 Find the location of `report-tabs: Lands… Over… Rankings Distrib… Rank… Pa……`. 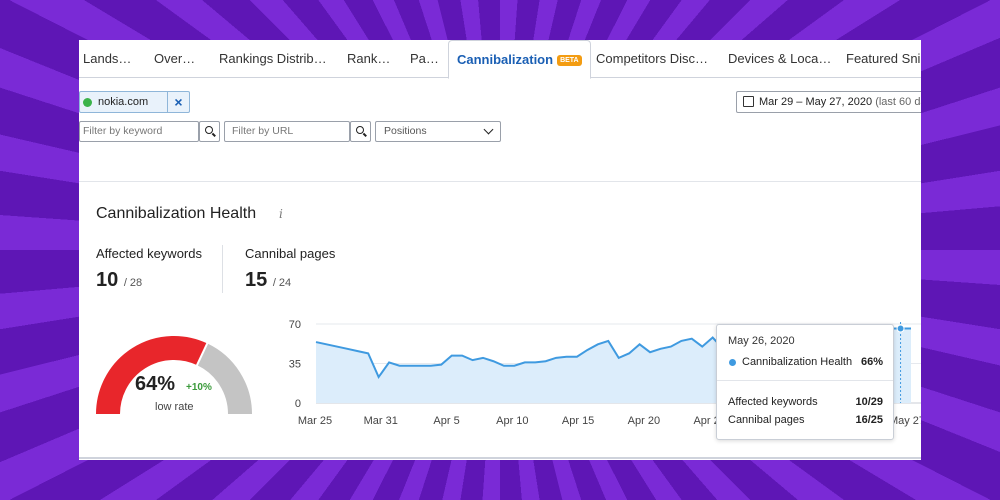

report-tabs: Lands… Over… Rankings Distrib… Rank… Pa…… is located at coordinates (500, 59).